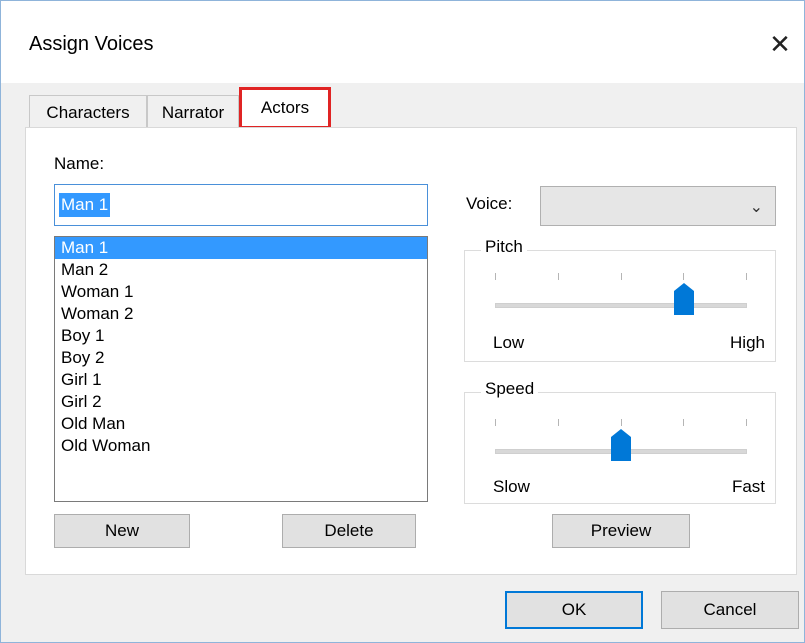 The height and width of the screenshot is (643, 805). What do you see at coordinates (489, 203) in the screenshot?
I see `voice-label: Voice:` at bounding box center [489, 203].